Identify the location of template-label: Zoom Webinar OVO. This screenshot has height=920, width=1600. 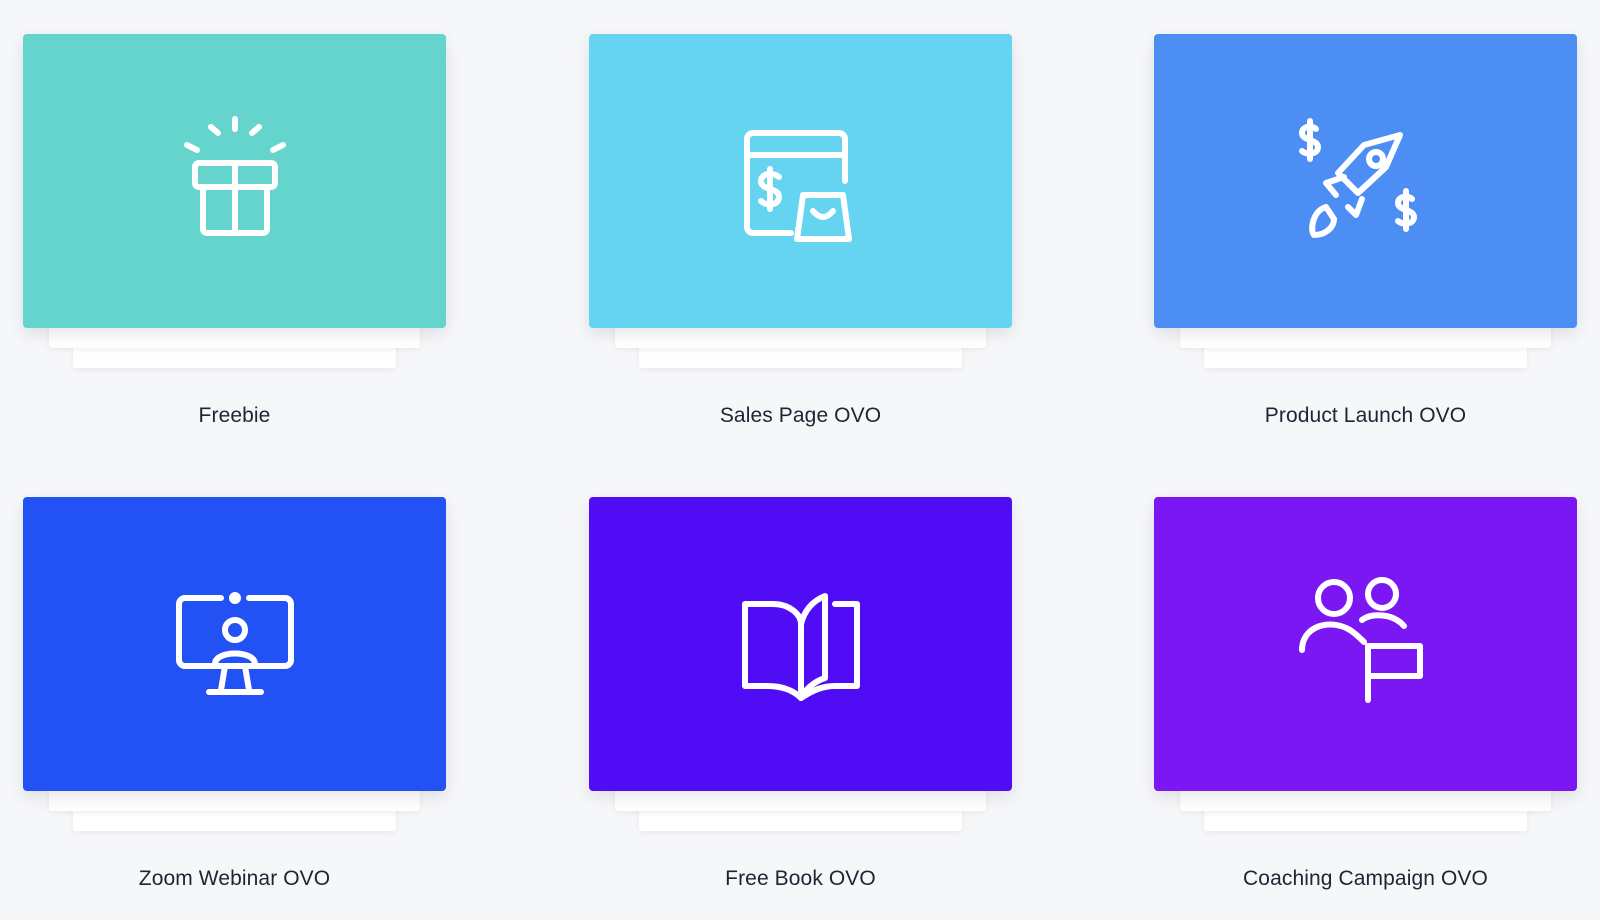
(234, 878).